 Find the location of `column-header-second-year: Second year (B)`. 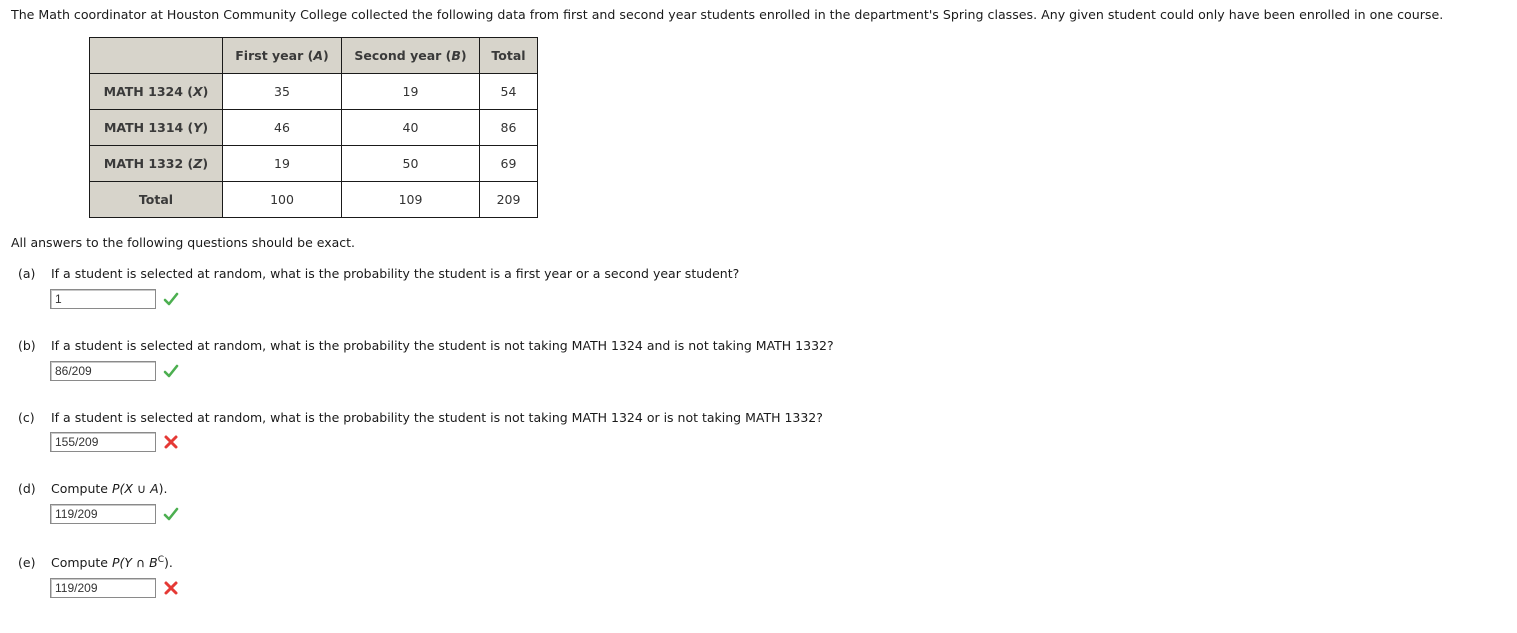

column-header-second-year: Second year (B) is located at coordinates (410, 55).